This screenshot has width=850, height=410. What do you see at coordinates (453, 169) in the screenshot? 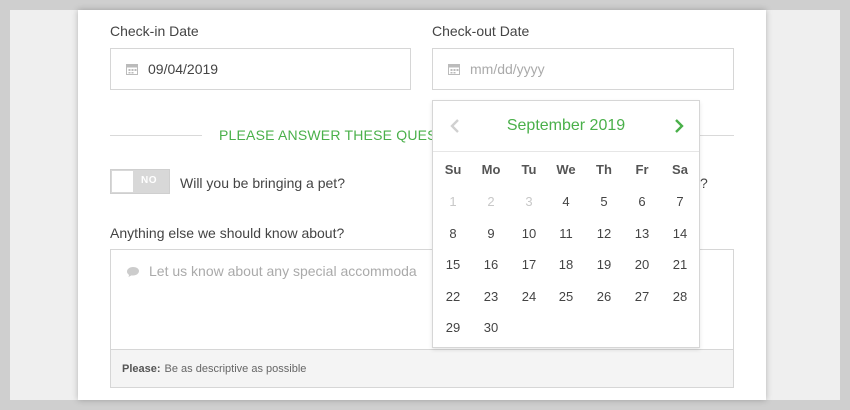
I see `weekday-header: Su` at bounding box center [453, 169].